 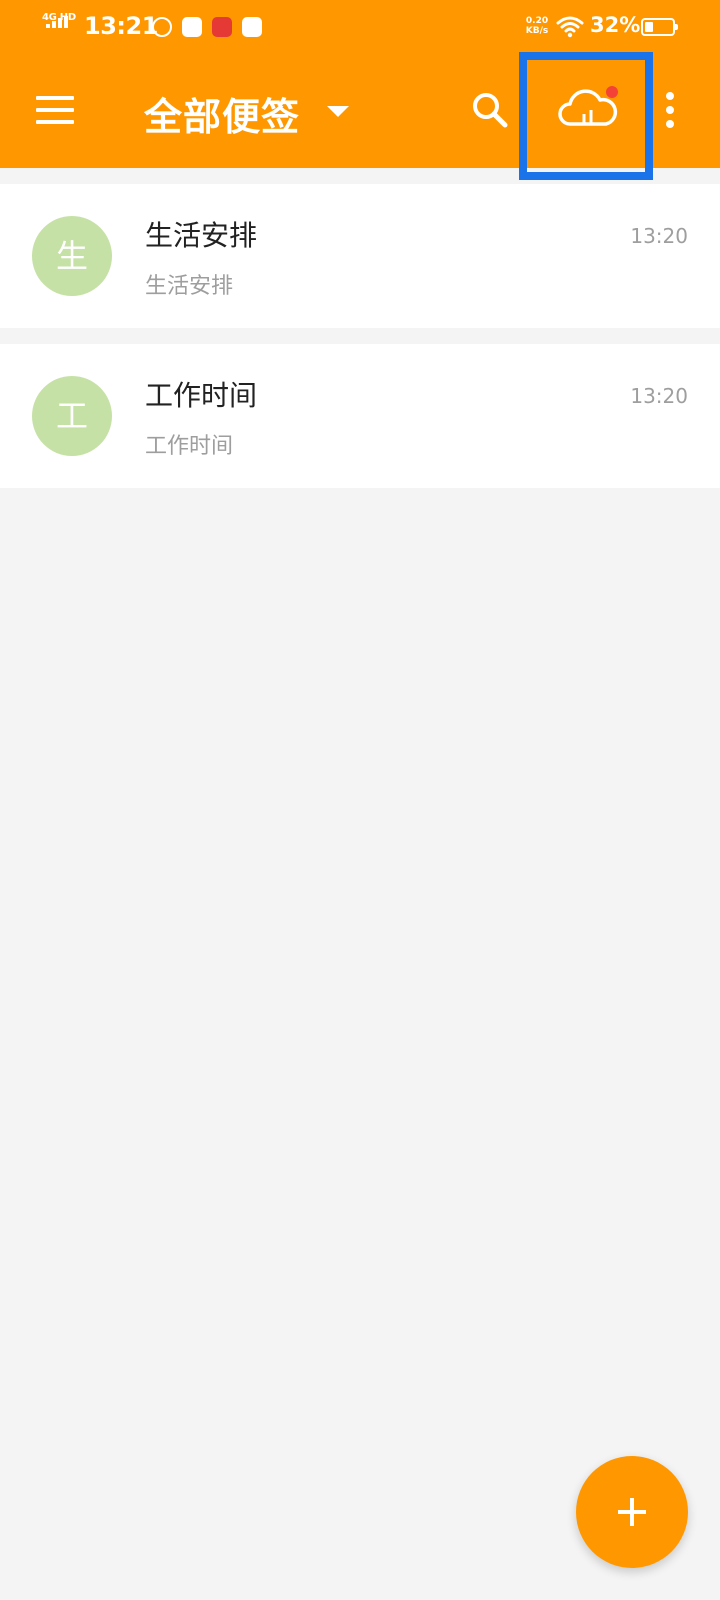 What do you see at coordinates (632, 1512) in the screenshot?
I see `add-note-button` at bounding box center [632, 1512].